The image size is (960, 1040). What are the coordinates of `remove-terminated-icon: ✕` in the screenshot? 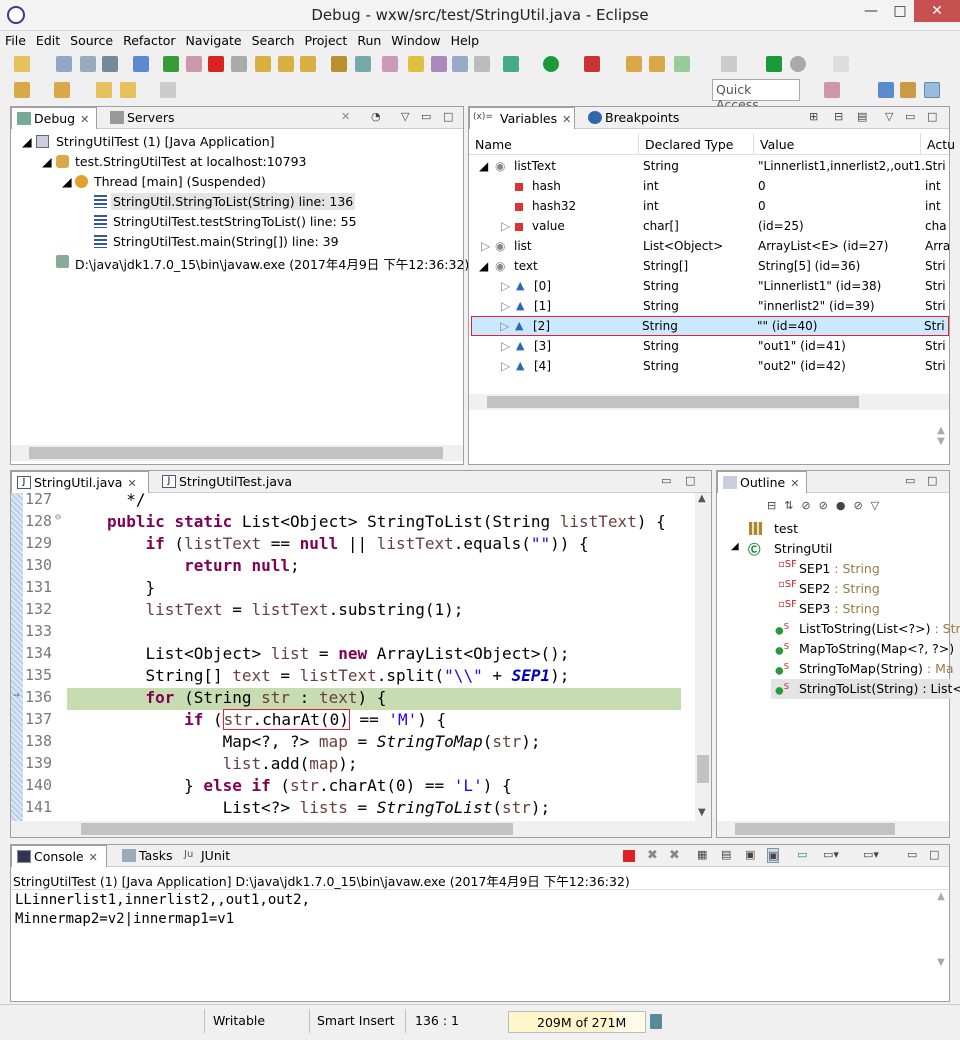 It's located at (345, 116).